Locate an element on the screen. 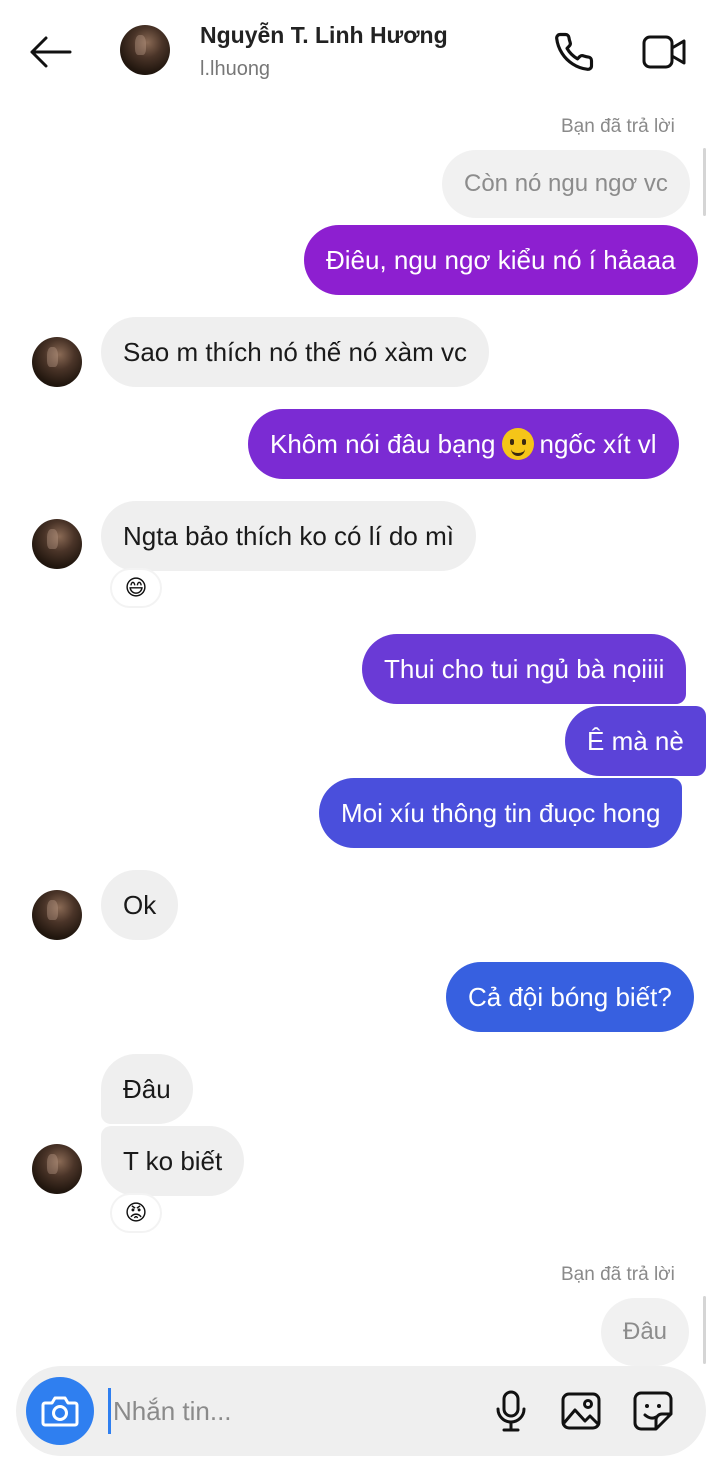 The height and width of the screenshot is (1470, 720). outgoing-message: Điêu, ngu ngơ kiểu nó í hảaaa is located at coordinates (501, 260).